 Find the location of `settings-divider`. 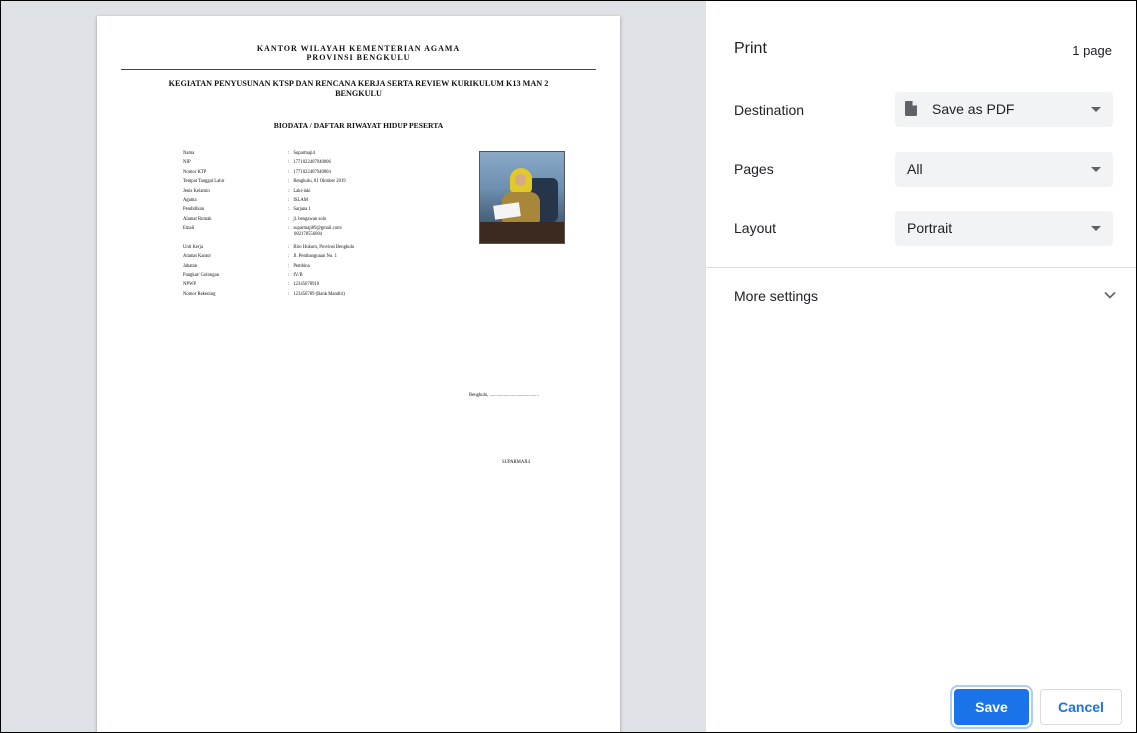

settings-divider is located at coordinates (921, 267).